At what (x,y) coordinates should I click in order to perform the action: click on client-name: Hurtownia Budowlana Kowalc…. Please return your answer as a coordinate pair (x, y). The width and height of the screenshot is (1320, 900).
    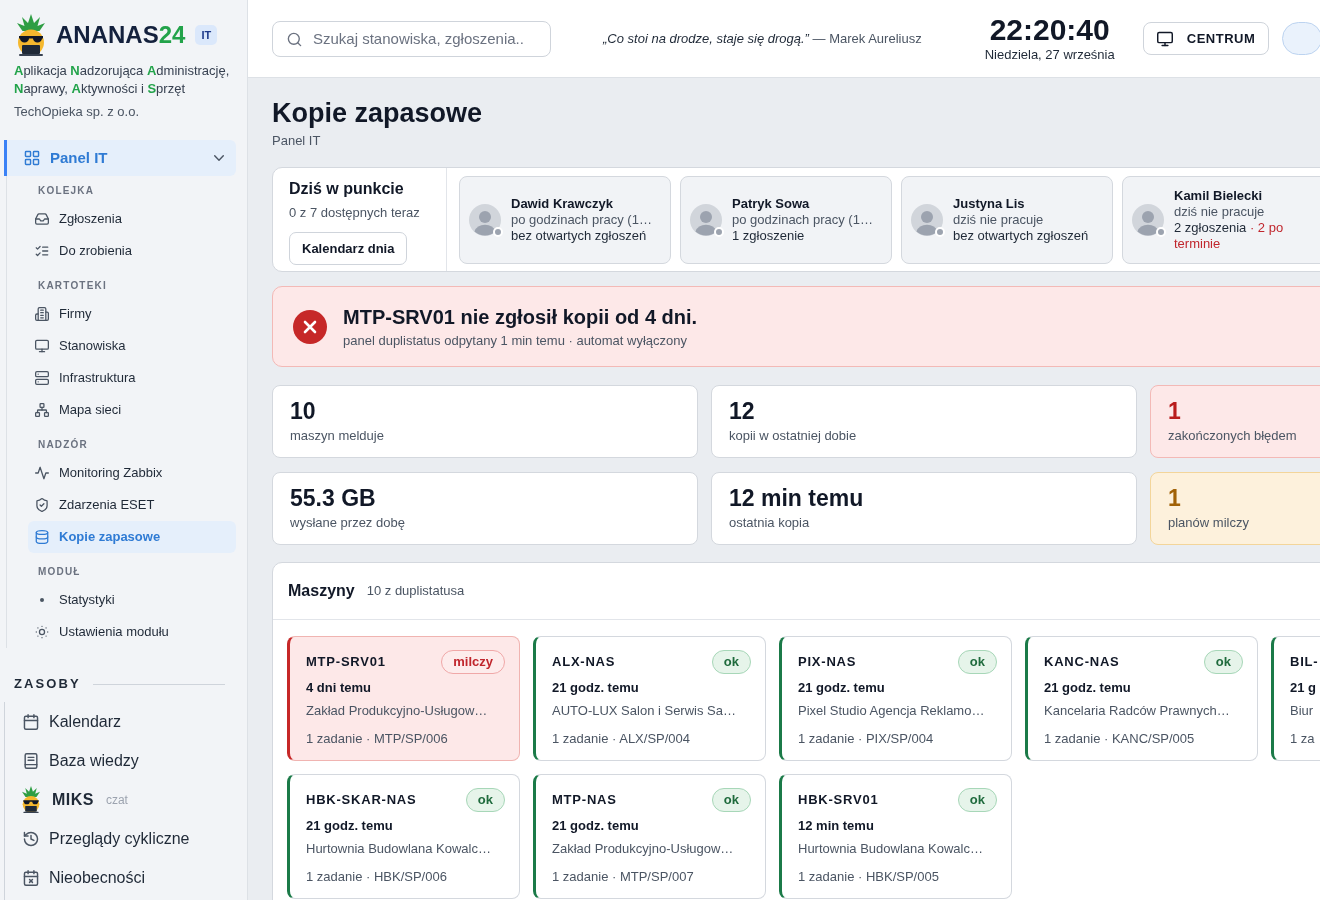
    Looking at the image, I should click on (399, 849).